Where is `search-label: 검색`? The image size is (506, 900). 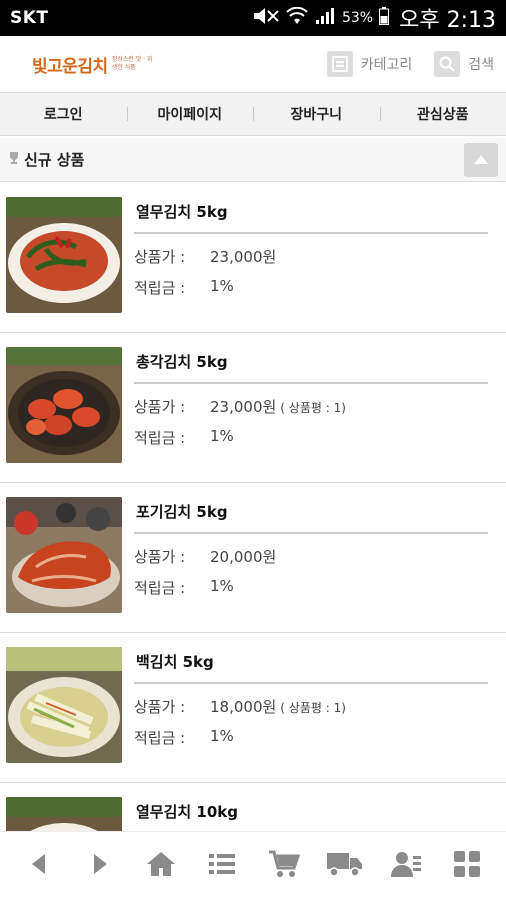 search-label: 검색 is located at coordinates (481, 65).